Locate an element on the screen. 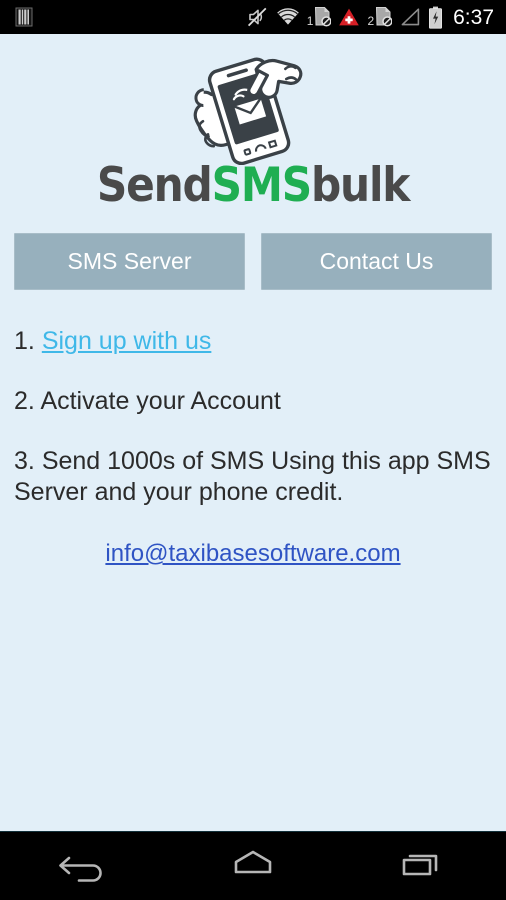 This screenshot has height=900, width=506. status-bar-right-icons: 1 2 6:37 is located at coordinates (370, 17).